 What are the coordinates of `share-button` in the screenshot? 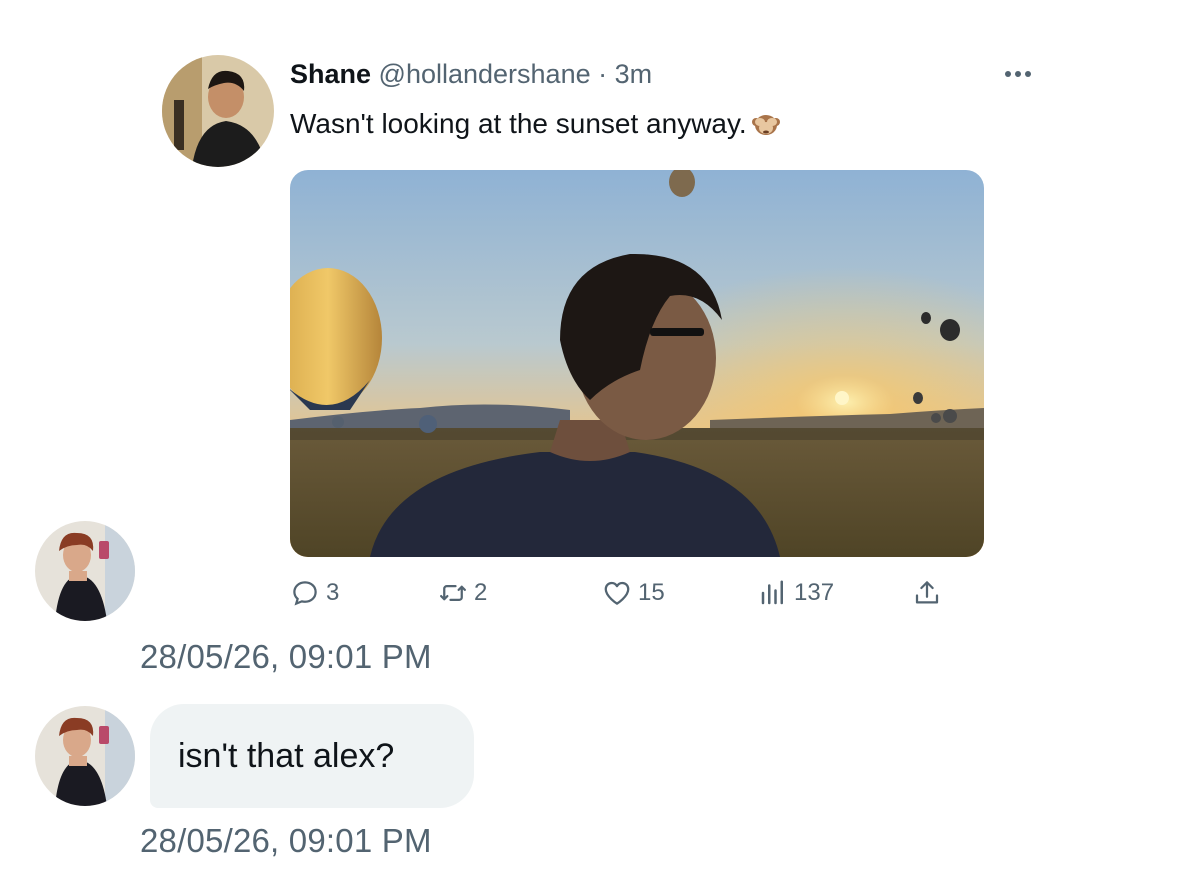 It's located at (930, 593).